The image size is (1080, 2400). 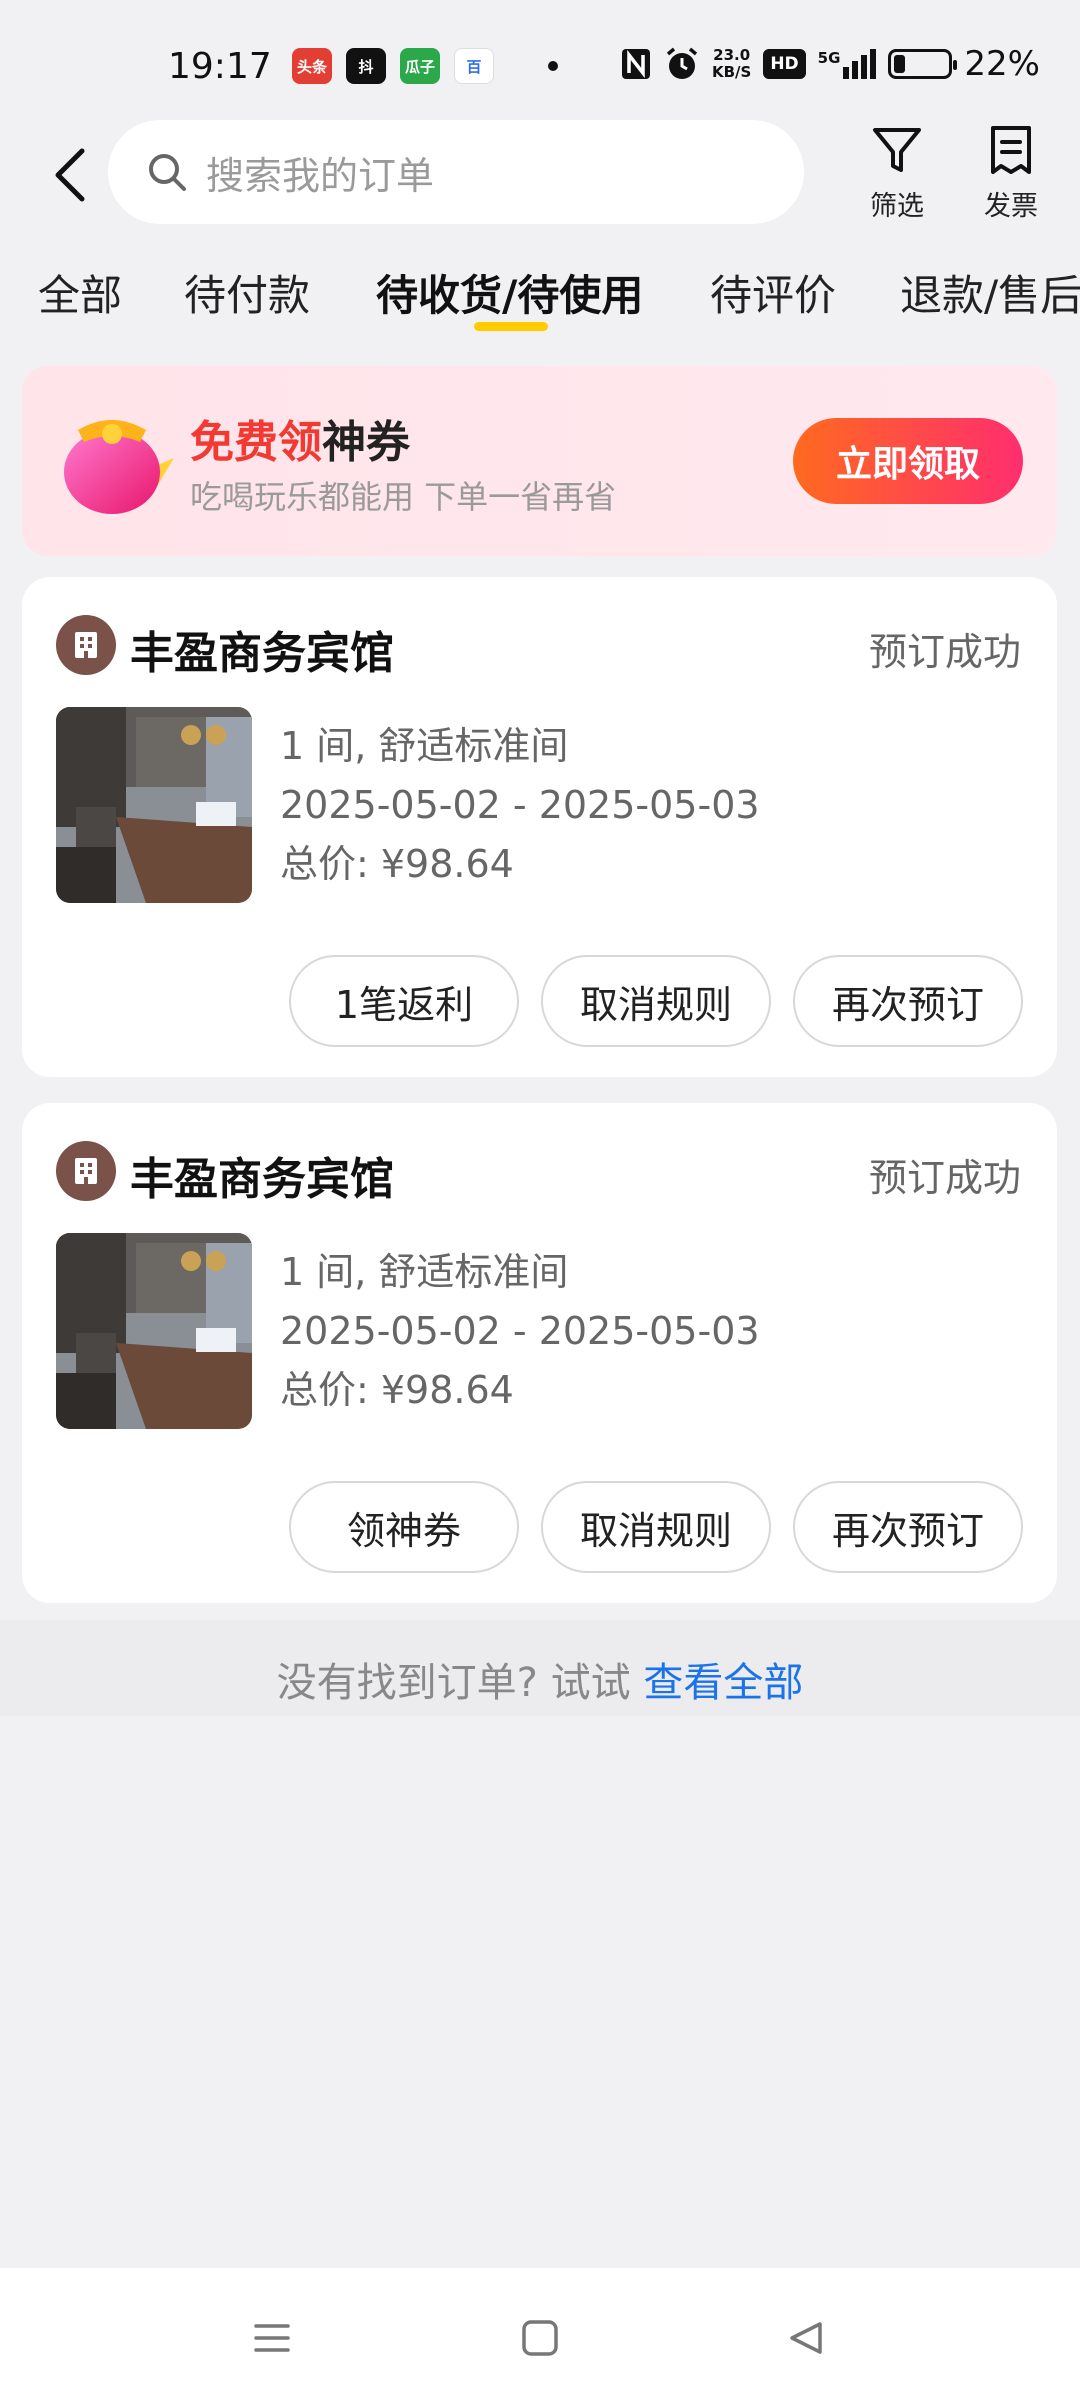 I want to click on toutiao-app-icon: 头条, so click(x=312, y=66).